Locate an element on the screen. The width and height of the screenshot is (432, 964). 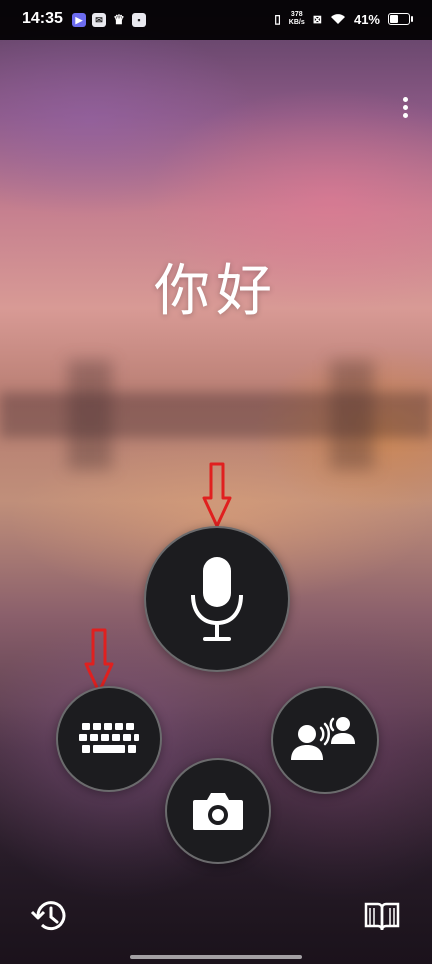
system-icons: ▯ 378 KB/s ⊠ 41% is located at coordinates (343, 19).